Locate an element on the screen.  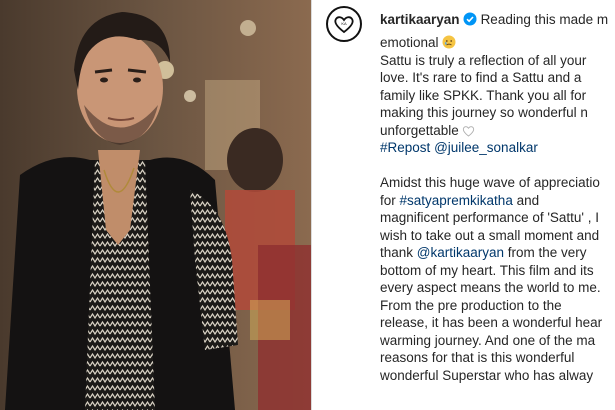
quoted-caption-line: every aspect means the world to me. is located at coordinates (497, 288).